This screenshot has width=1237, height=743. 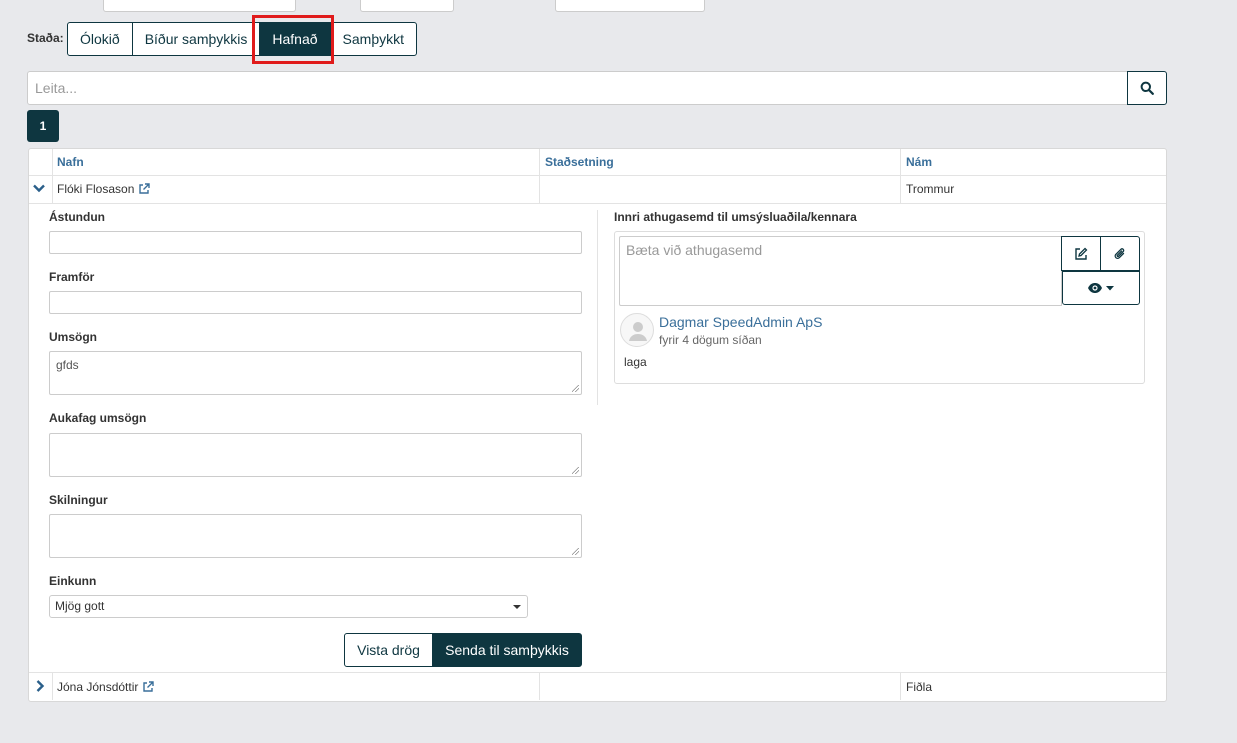 I want to click on edit-note-button, so click(x=1081, y=253).